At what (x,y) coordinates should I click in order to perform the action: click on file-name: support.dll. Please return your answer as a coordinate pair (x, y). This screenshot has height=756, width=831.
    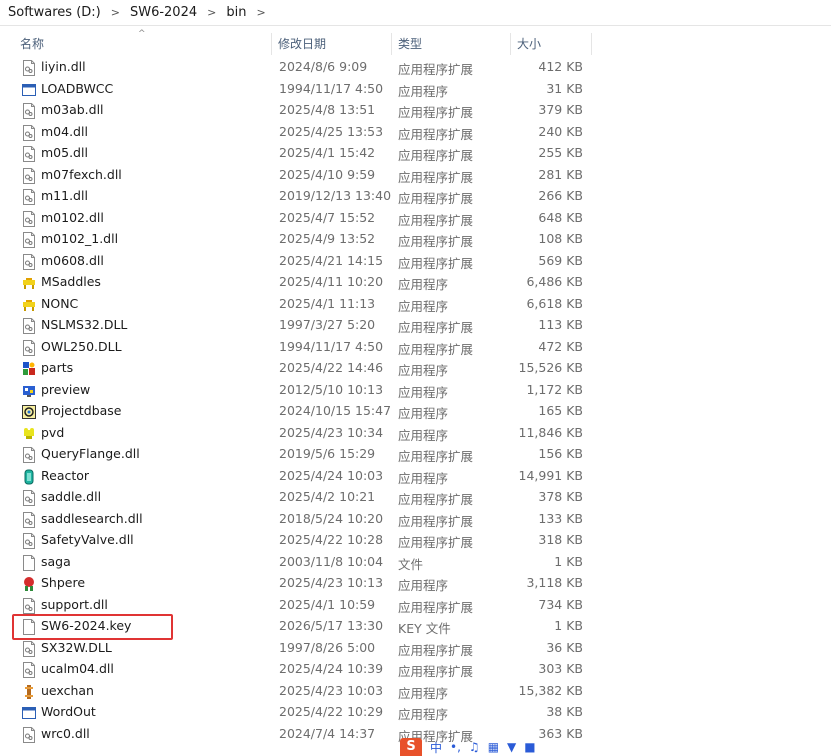
    Looking at the image, I should click on (74, 604).